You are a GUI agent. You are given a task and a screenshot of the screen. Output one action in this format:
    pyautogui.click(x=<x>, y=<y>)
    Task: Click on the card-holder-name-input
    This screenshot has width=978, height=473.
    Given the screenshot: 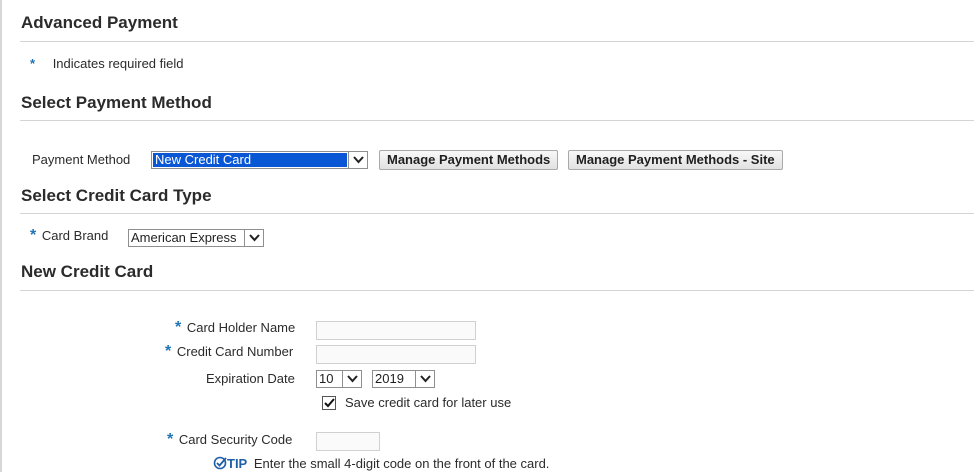 What is the action you would take?
    pyautogui.click(x=396, y=330)
    